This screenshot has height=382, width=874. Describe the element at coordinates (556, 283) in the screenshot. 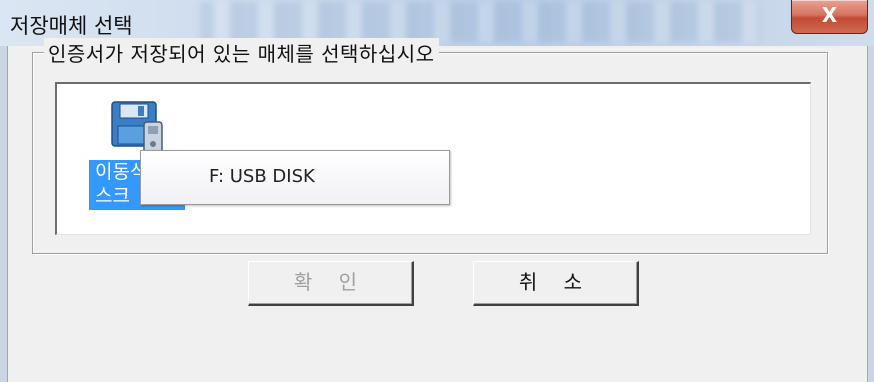

I see `cancel-button: 취 소` at that location.